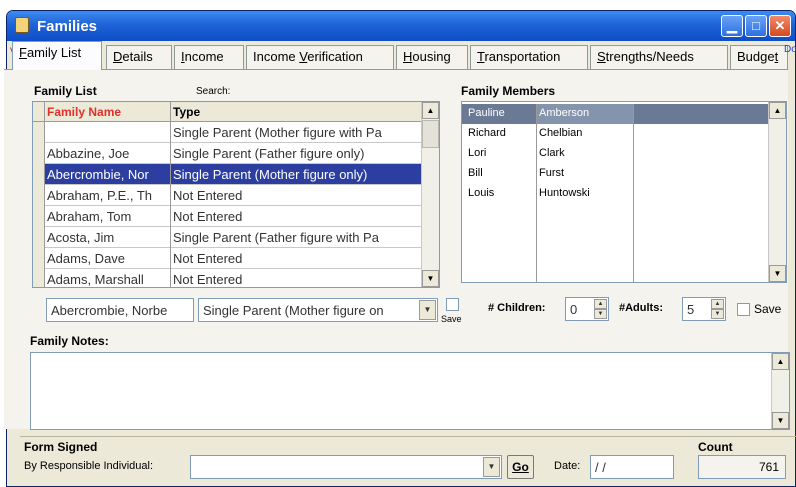 The image size is (796, 487). Describe the element at coordinates (632, 467) in the screenshot. I see `date-field: / /` at that location.